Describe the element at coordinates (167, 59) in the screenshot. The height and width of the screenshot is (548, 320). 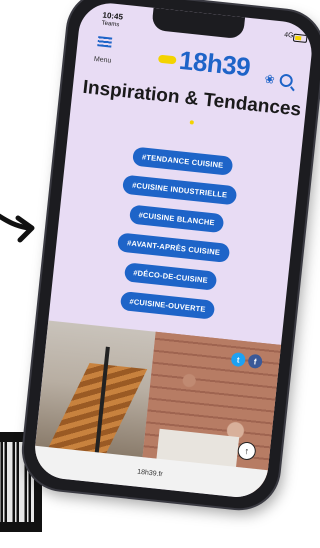
I see `logo-dash` at that location.